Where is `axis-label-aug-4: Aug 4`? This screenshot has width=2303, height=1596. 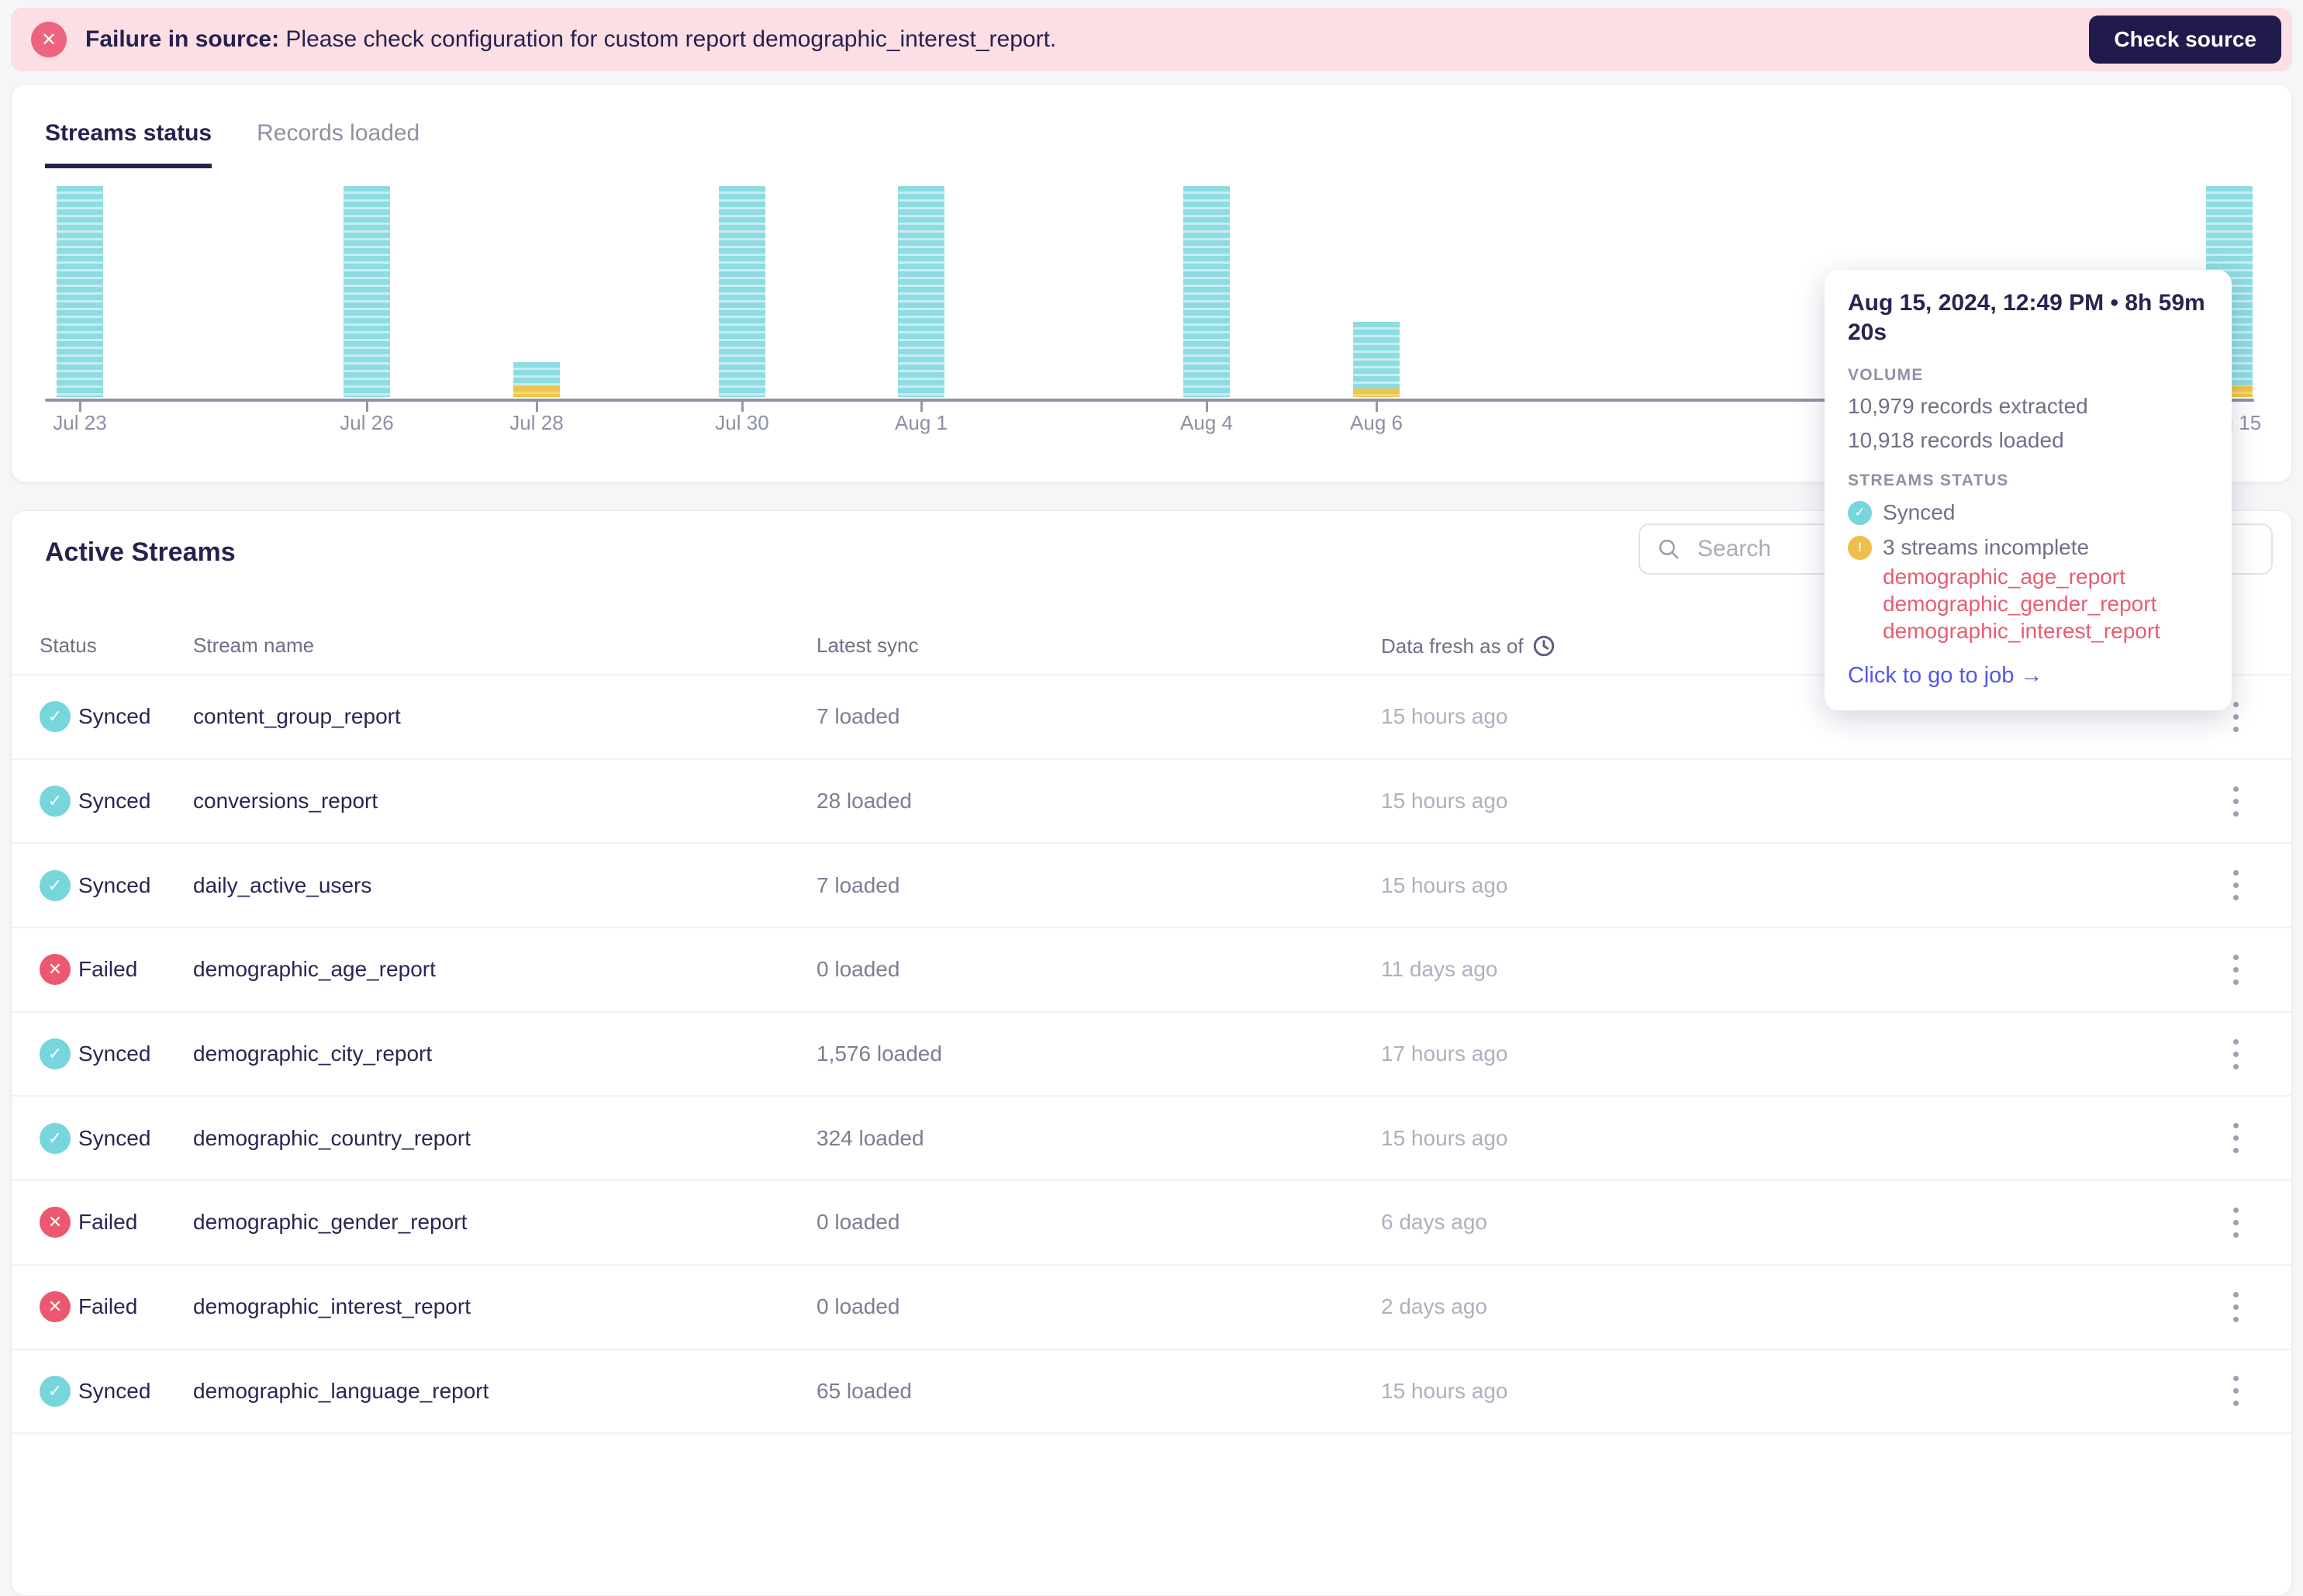 axis-label-aug-4: Aug 4 is located at coordinates (1207, 422).